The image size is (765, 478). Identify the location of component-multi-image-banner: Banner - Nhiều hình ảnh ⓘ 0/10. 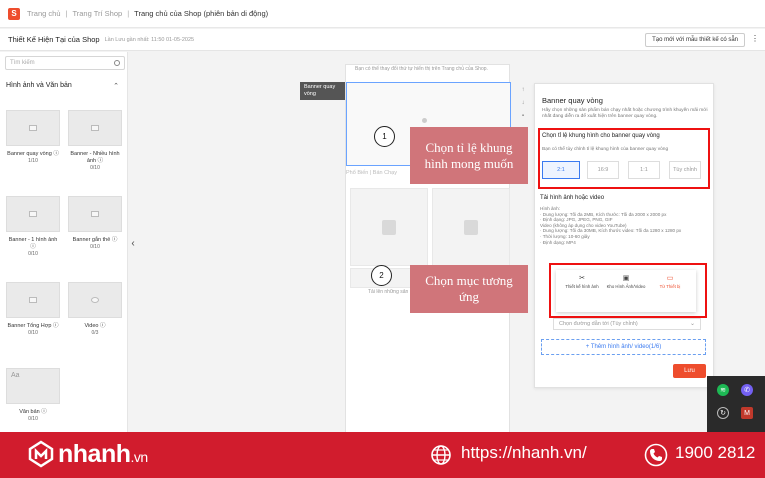
(95, 140).